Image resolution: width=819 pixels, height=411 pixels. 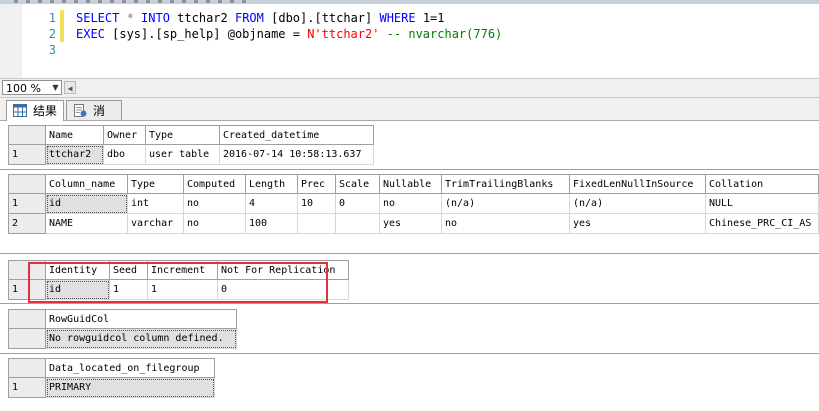 What do you see at coordinates (130, 368) in the screenshot?
I see `column-header: Data_located_on_filegroup` at bounding box center [130, 368].